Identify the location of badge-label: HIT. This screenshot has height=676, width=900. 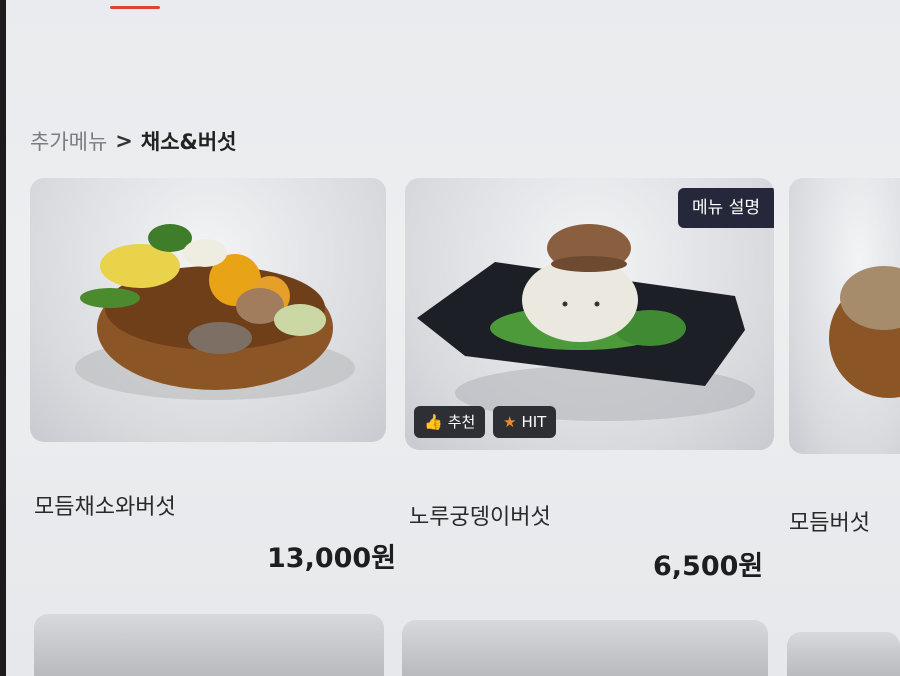
(534, 422).